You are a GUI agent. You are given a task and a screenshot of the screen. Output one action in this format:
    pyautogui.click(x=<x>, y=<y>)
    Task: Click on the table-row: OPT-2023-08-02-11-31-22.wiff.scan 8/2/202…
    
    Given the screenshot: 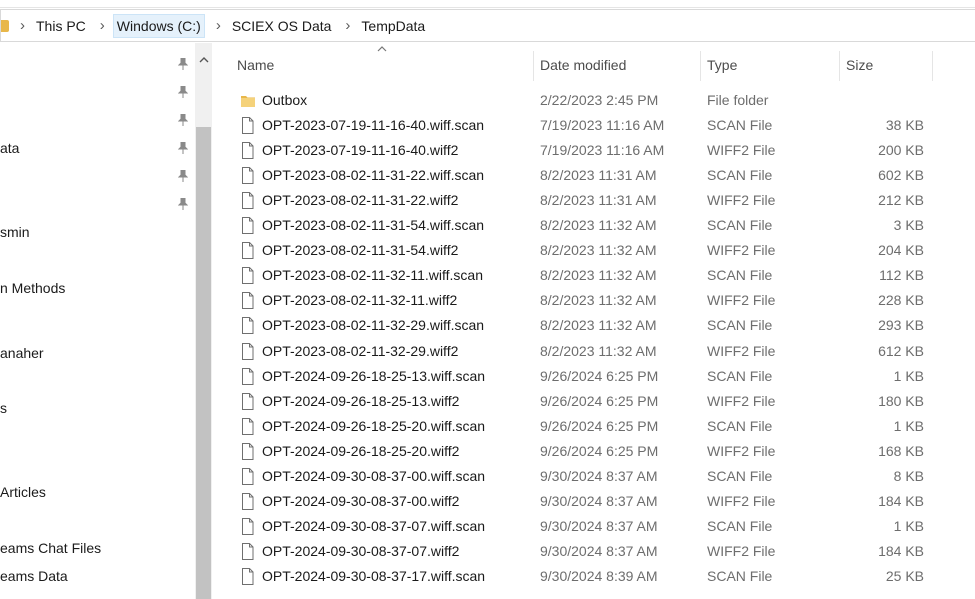 What is the action you would take?
    pyautogui.click(x=593, y=175)
    